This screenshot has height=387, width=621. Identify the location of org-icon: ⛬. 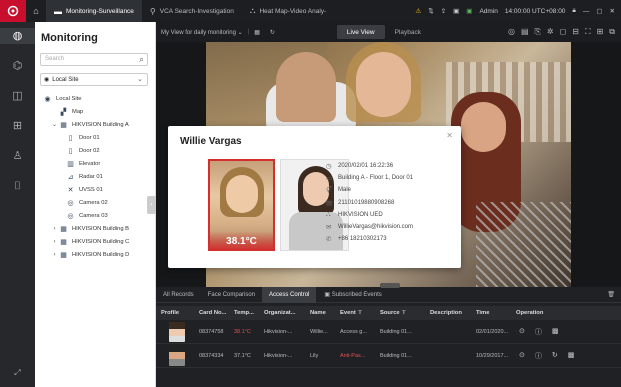
(328, 214).